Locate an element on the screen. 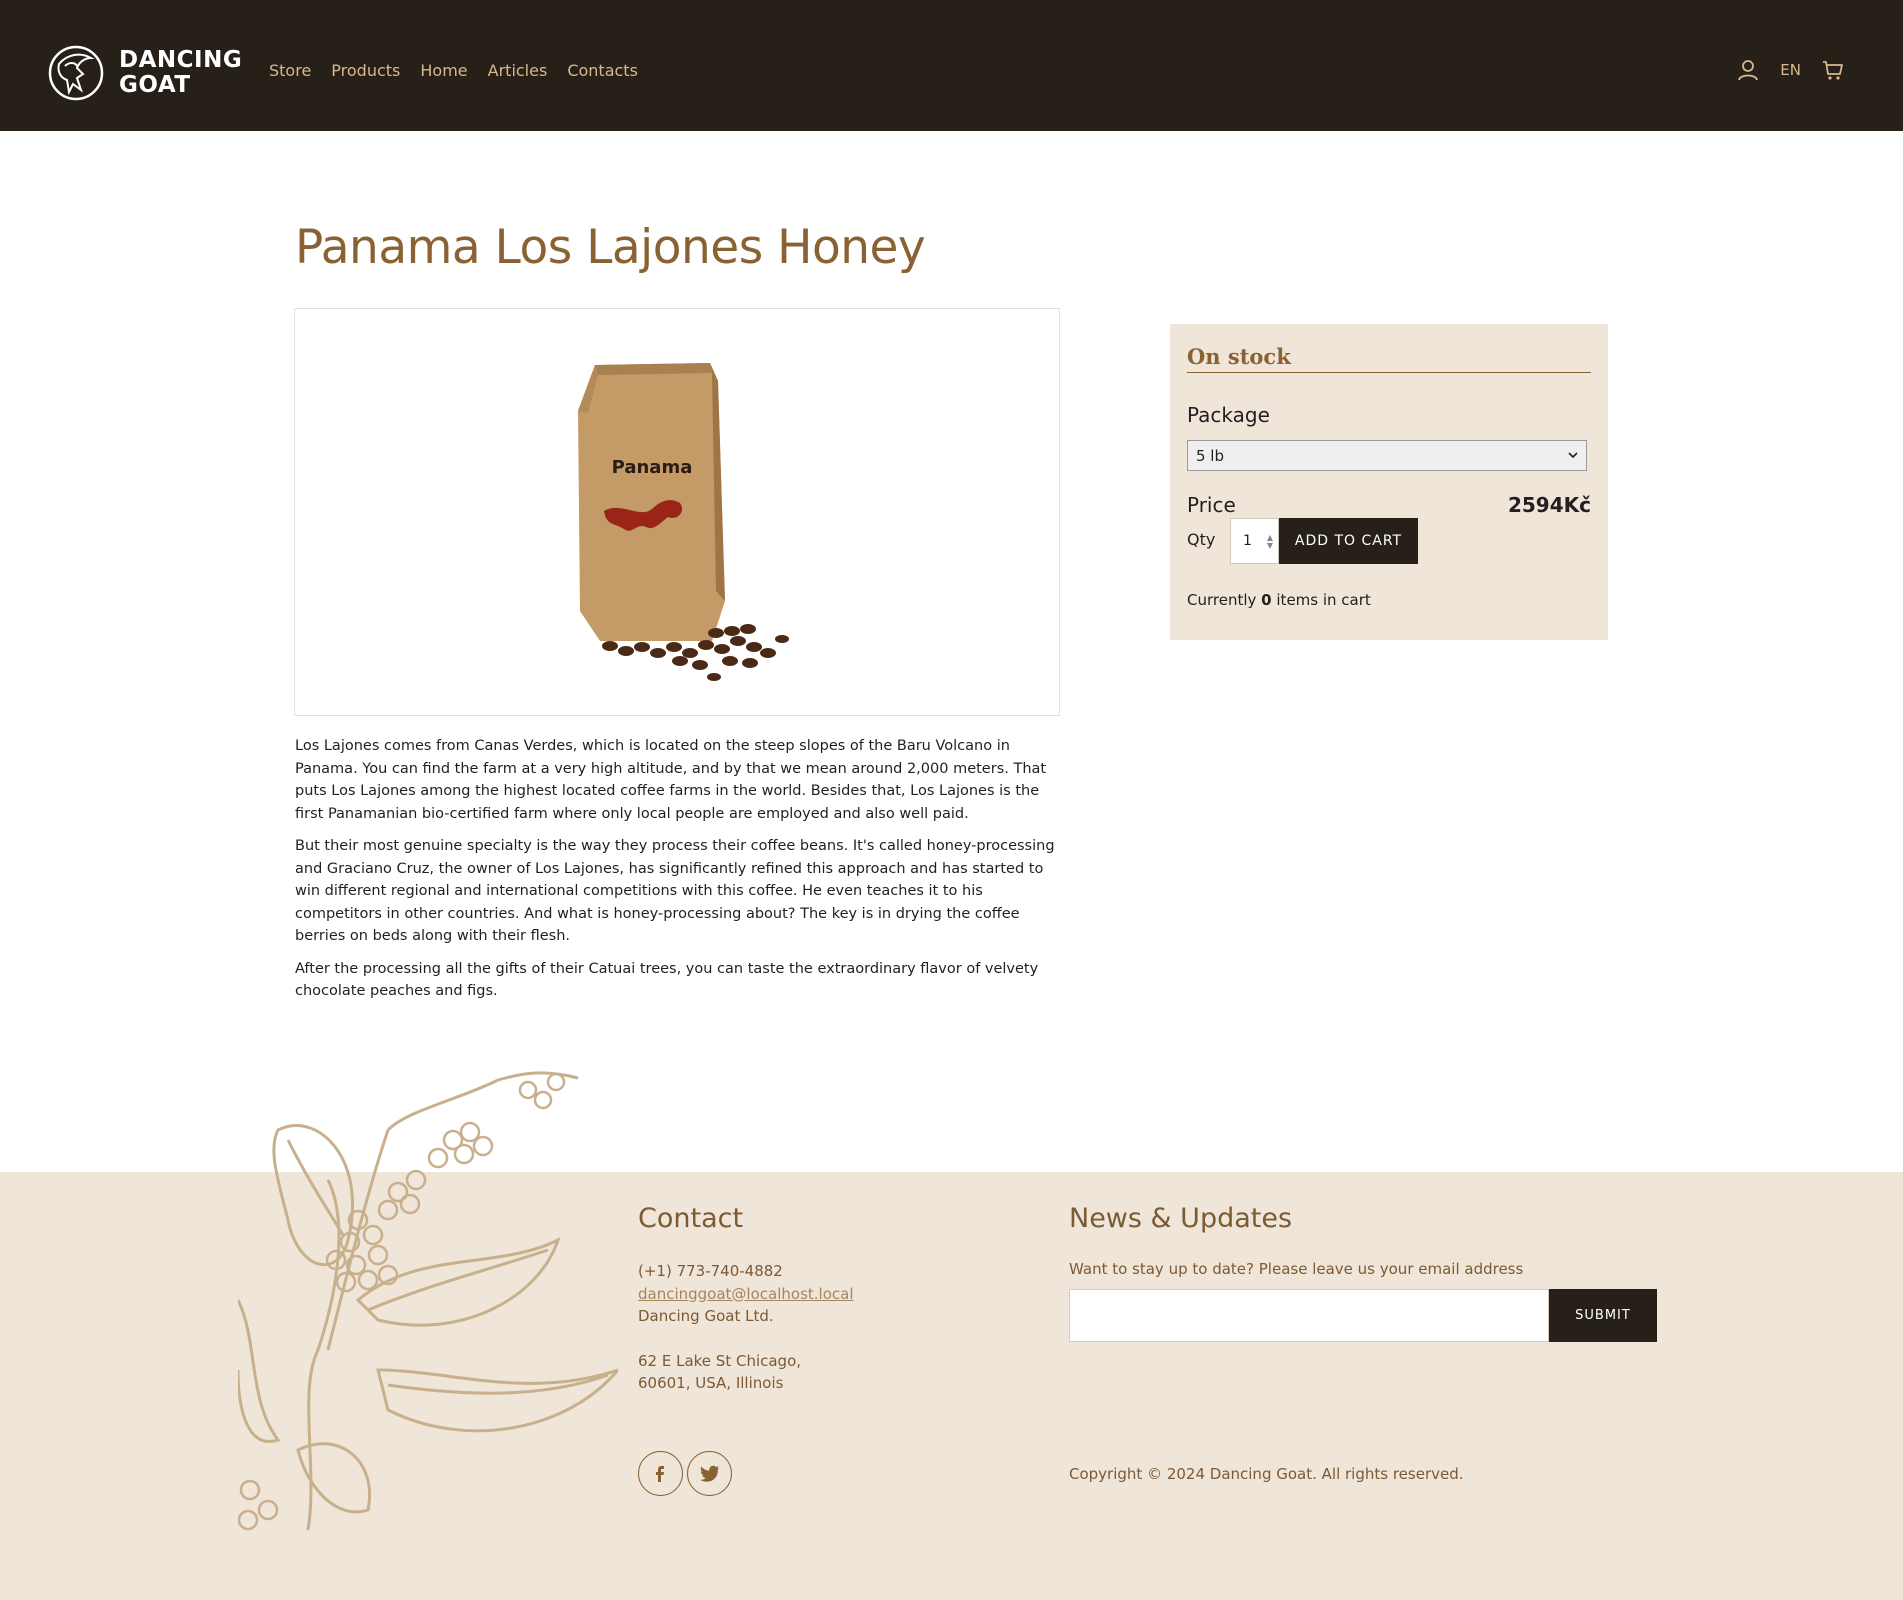 The image size is (1903, 1600). language-switch: EN is located at coordinates (1790, 70).